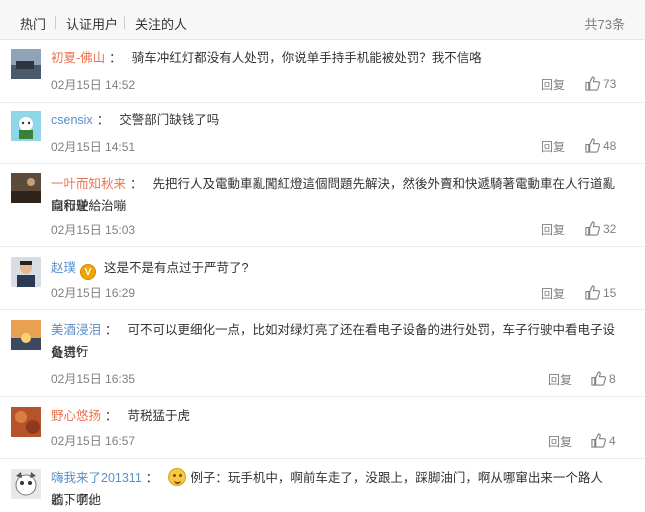  I want to click on like-button: 4, so click(603, 440).